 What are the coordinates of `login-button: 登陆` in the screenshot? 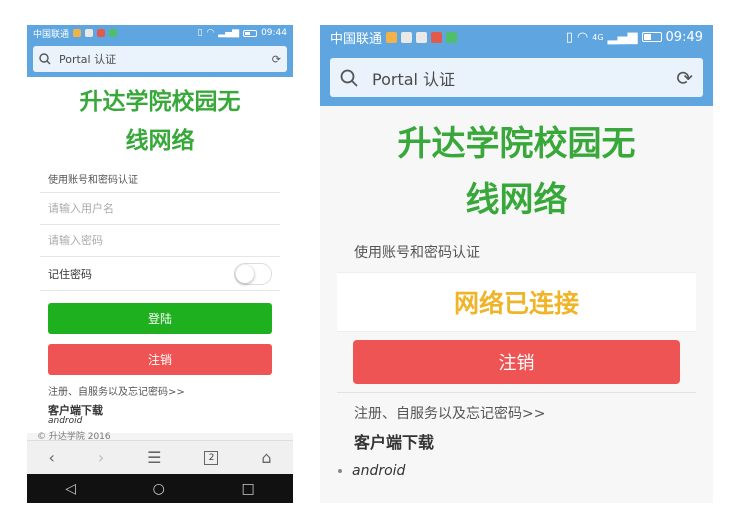 It's located at (160, 318).